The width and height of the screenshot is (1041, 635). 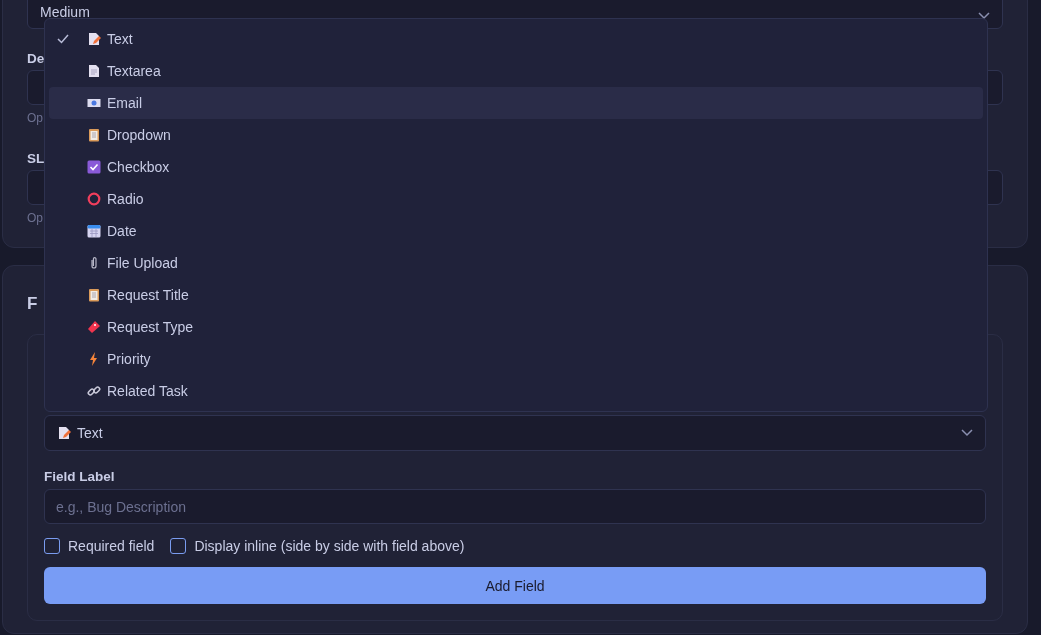 I want to click on select-value: Text, so click(x=90, y=433).